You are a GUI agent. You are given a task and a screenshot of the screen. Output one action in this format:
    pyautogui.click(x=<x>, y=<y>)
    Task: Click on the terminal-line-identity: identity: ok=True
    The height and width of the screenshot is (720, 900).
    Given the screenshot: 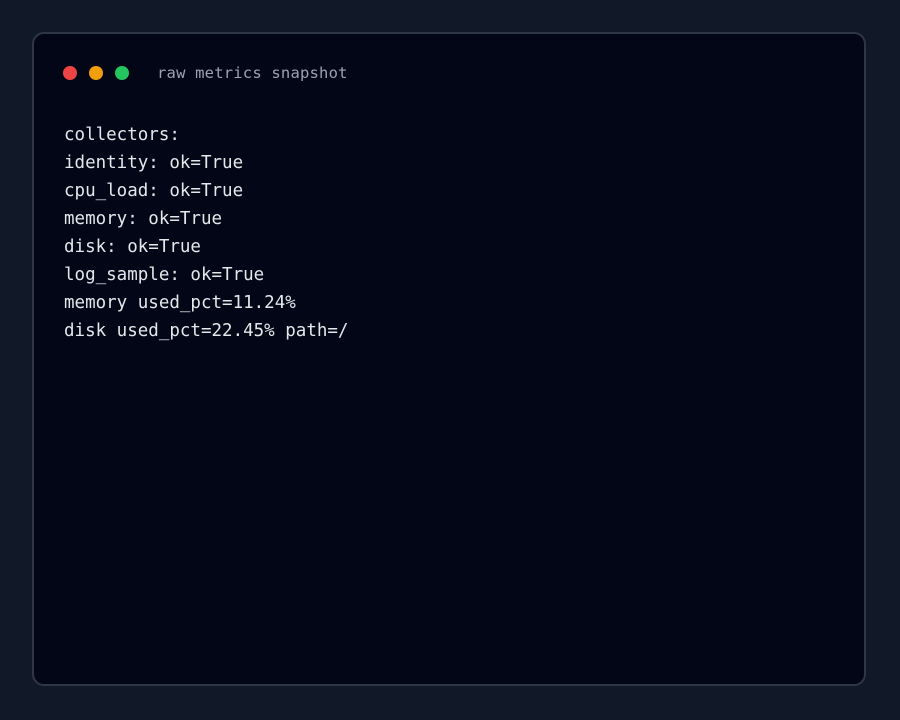 What is the action you would take?
    pyautogui.click(x=154, y=163)
    